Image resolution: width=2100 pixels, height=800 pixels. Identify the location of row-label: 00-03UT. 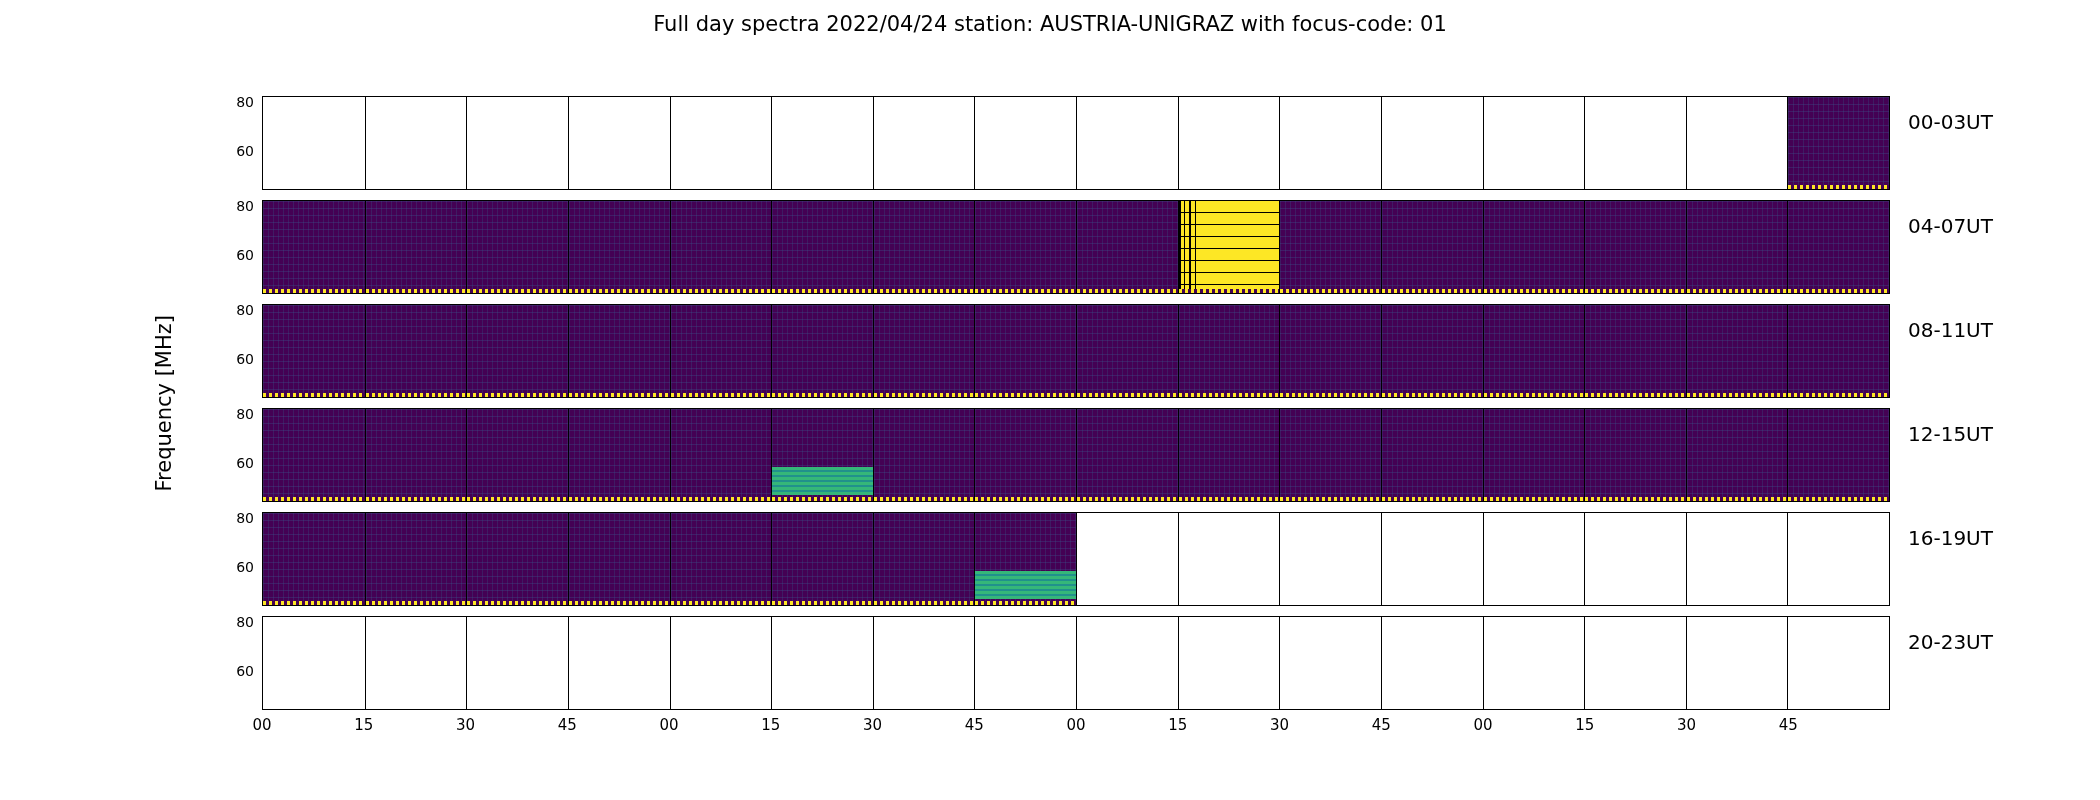
(1950, 122).